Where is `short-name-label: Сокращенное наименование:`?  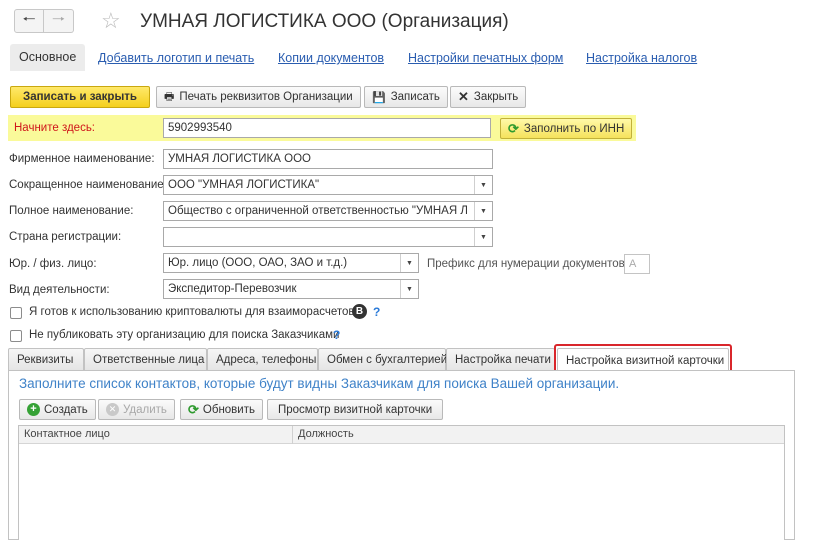 short-name-label: Сокращенное наименование: is located at coordinates (88, 185).